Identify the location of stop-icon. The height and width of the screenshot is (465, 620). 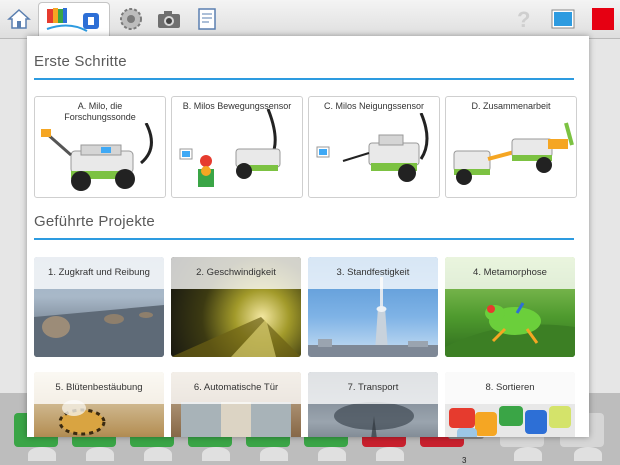
(603, 19).